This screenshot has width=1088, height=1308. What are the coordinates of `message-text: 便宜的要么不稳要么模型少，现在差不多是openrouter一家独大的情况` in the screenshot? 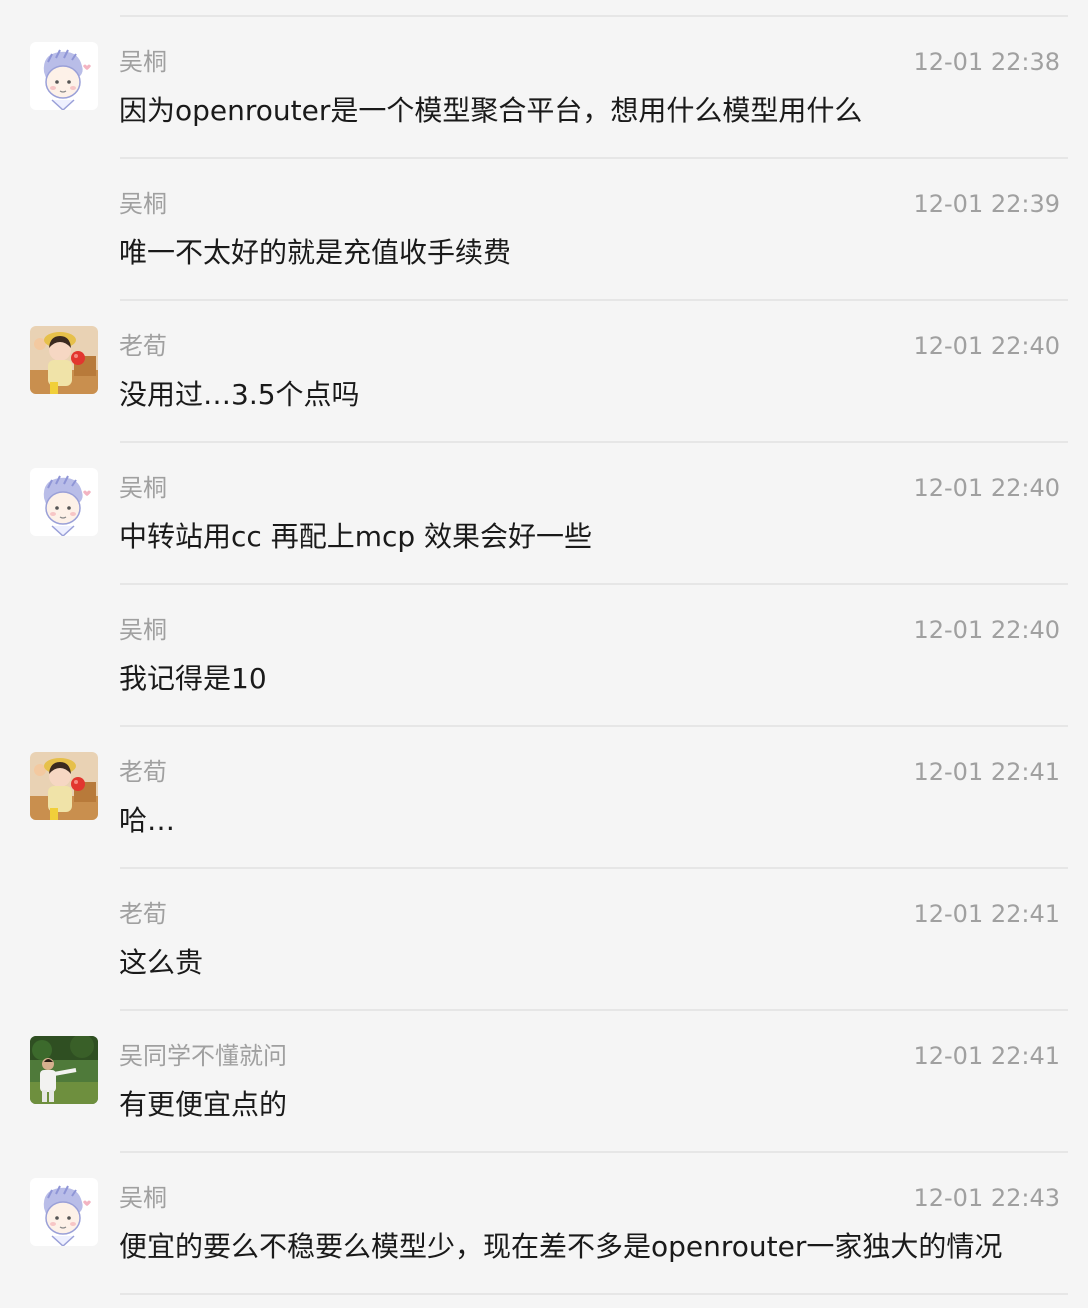 It's located at (561, 1246).